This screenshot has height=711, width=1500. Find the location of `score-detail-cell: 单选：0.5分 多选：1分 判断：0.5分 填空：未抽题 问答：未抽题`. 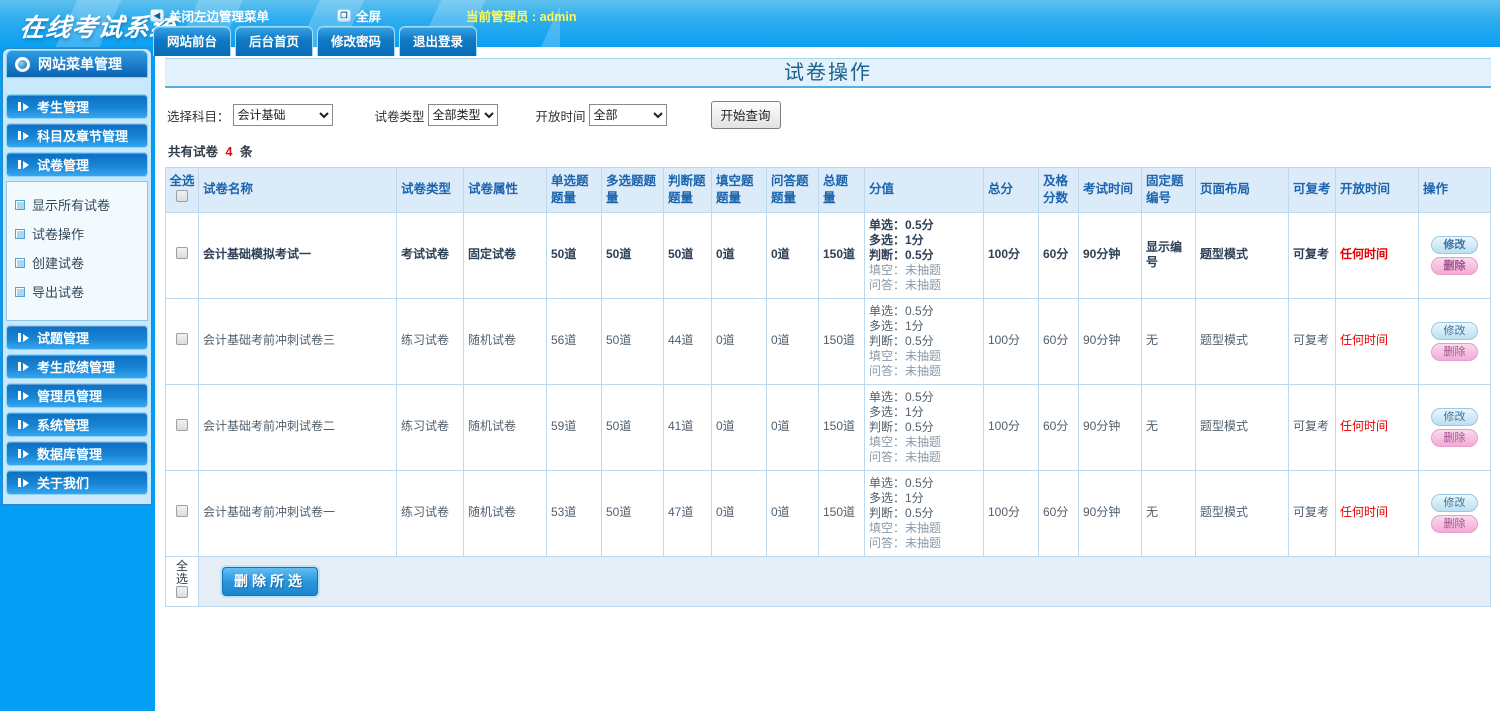

score-detail-cell: 单选：0.5分 多选：1分 判断：0.5分 填空：未抽题 问答：未抽题 is located at coordinates (924, 513).